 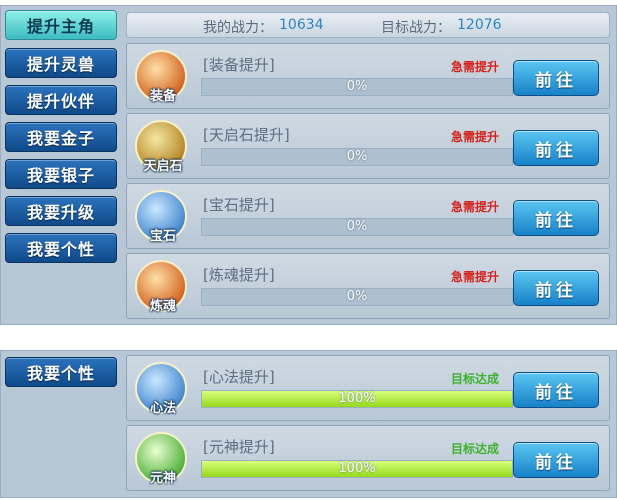 What do you see at coordinates (368, 25) in the screenshot?
I see `power-bar: 我的战力： 10634 目标战力： 12076` at bounding box center [368, 25].